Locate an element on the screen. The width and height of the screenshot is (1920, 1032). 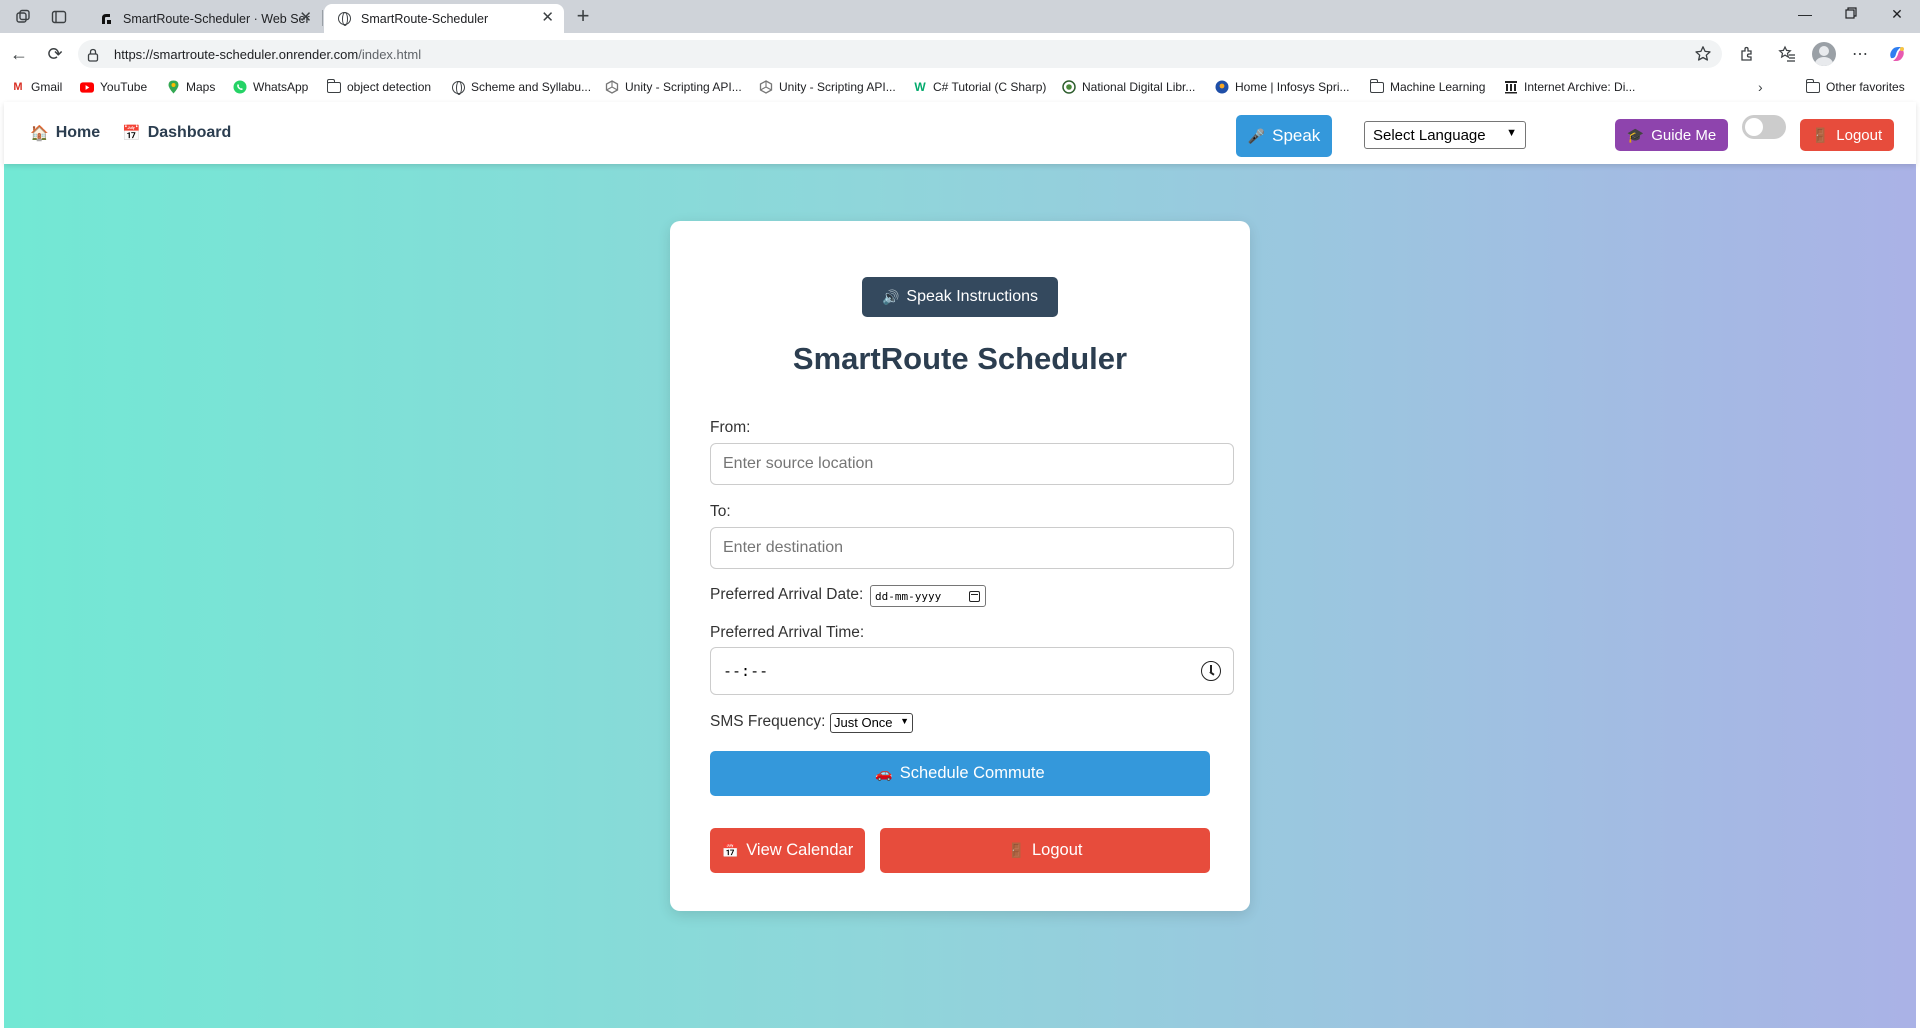
bookmark-label: WhatsApp is located at coordinates (281, 87).